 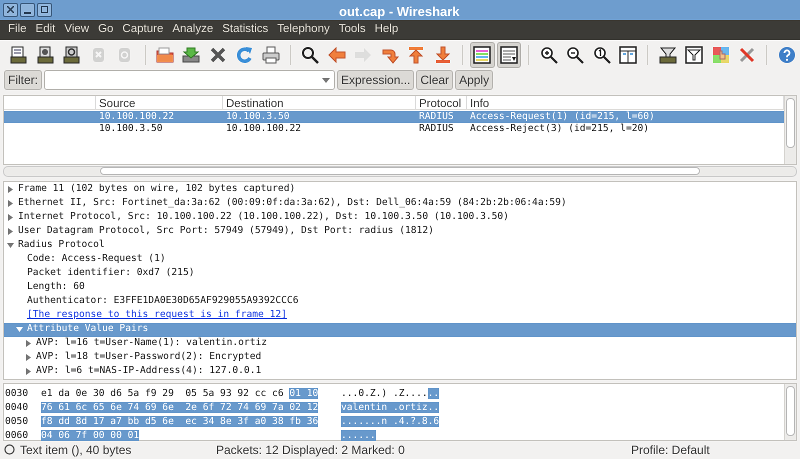 What do you see at coordinates (563, 117) in the screenshot?
I see `table-cell-text: Access-Request(1) (id=215, l=60)` at bounding box center [563, 117].